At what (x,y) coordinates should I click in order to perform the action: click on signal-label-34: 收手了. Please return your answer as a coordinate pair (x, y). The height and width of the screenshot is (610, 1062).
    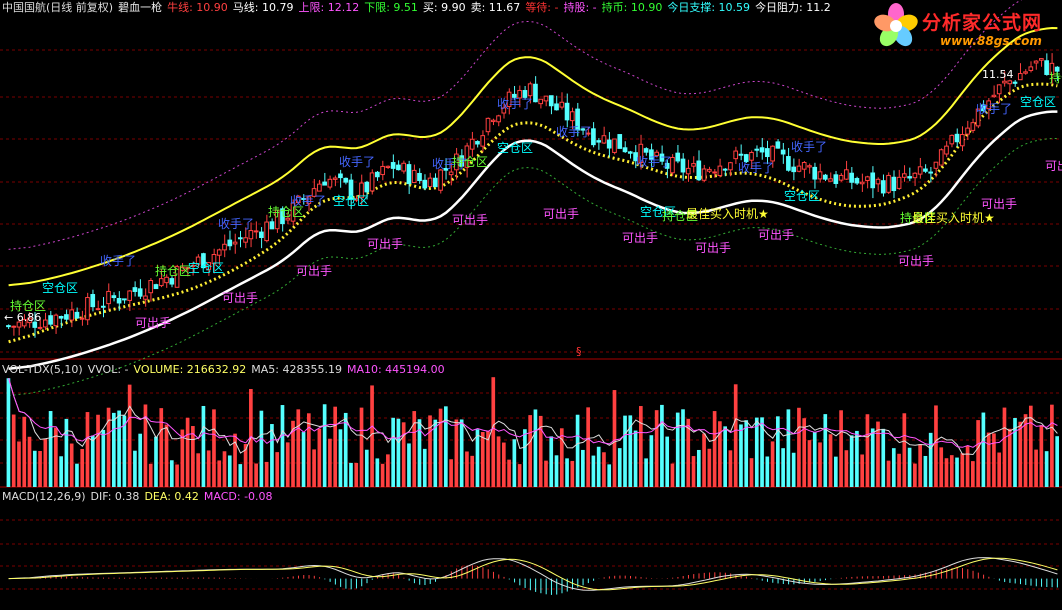
    Looking at the image, I should click on (994, 109).